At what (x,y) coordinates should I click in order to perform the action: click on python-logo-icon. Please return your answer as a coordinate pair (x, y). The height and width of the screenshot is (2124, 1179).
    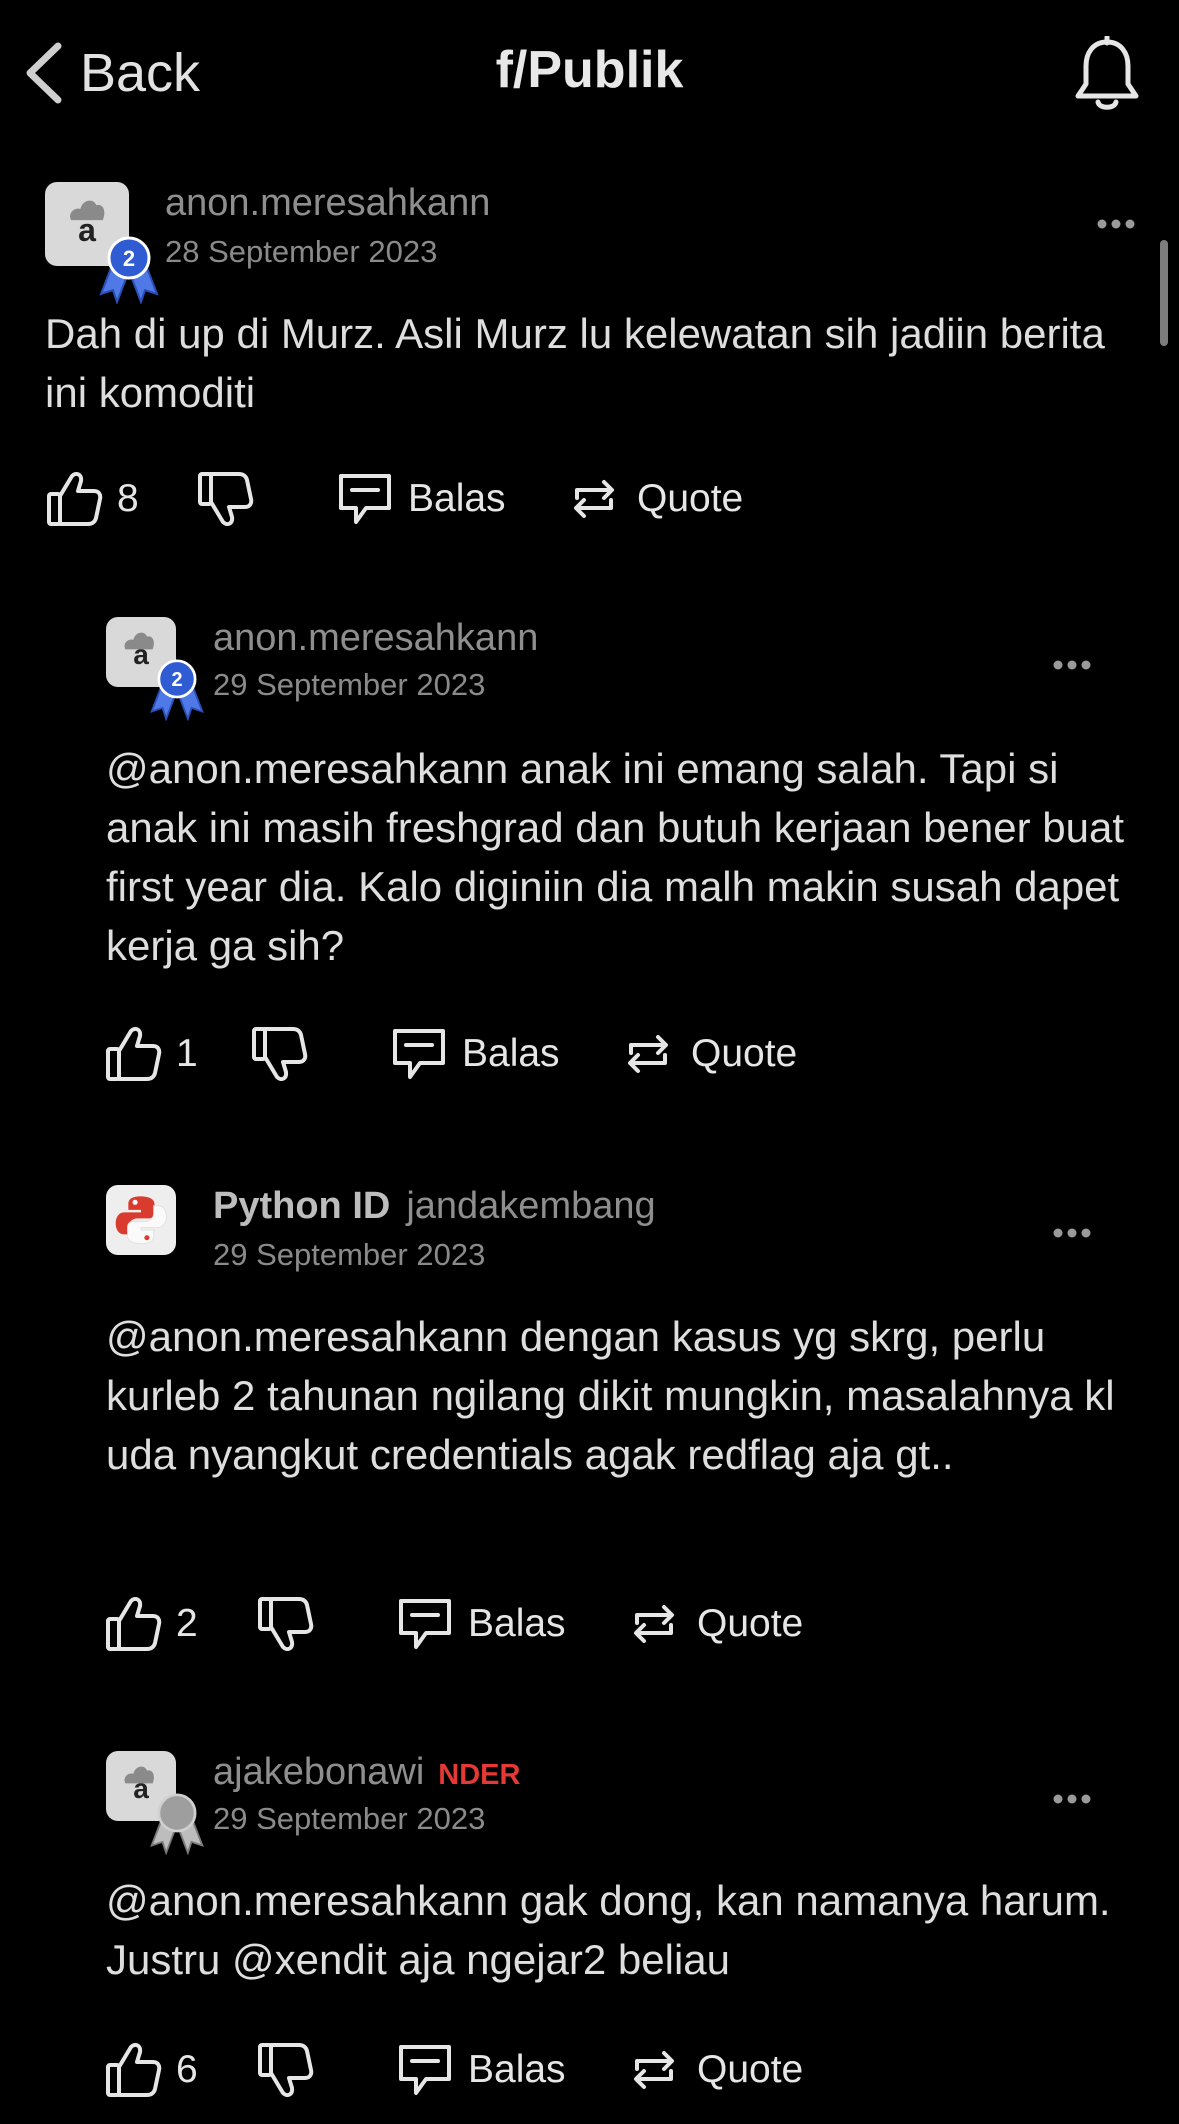
    Looking at the image, I should click on (141, 1220).